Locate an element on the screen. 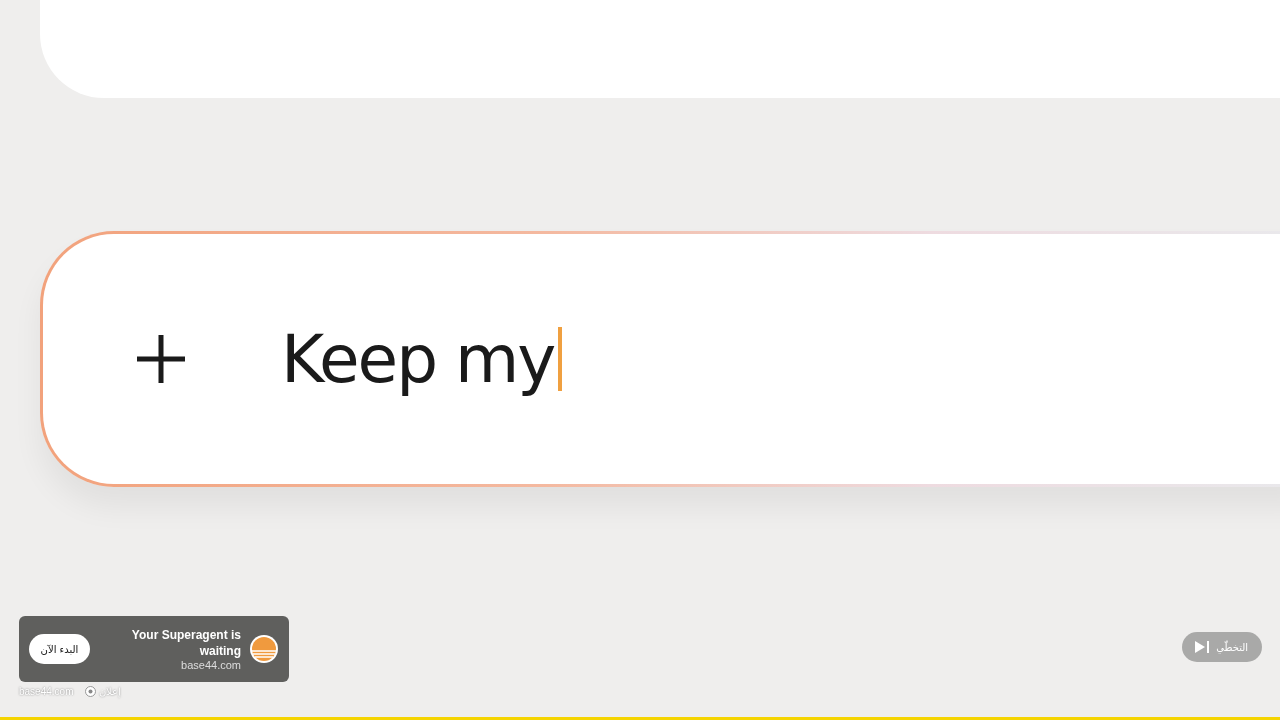 This screenshot has width=1280, height=720. skip-icon is located at coordinates (1202, 647).